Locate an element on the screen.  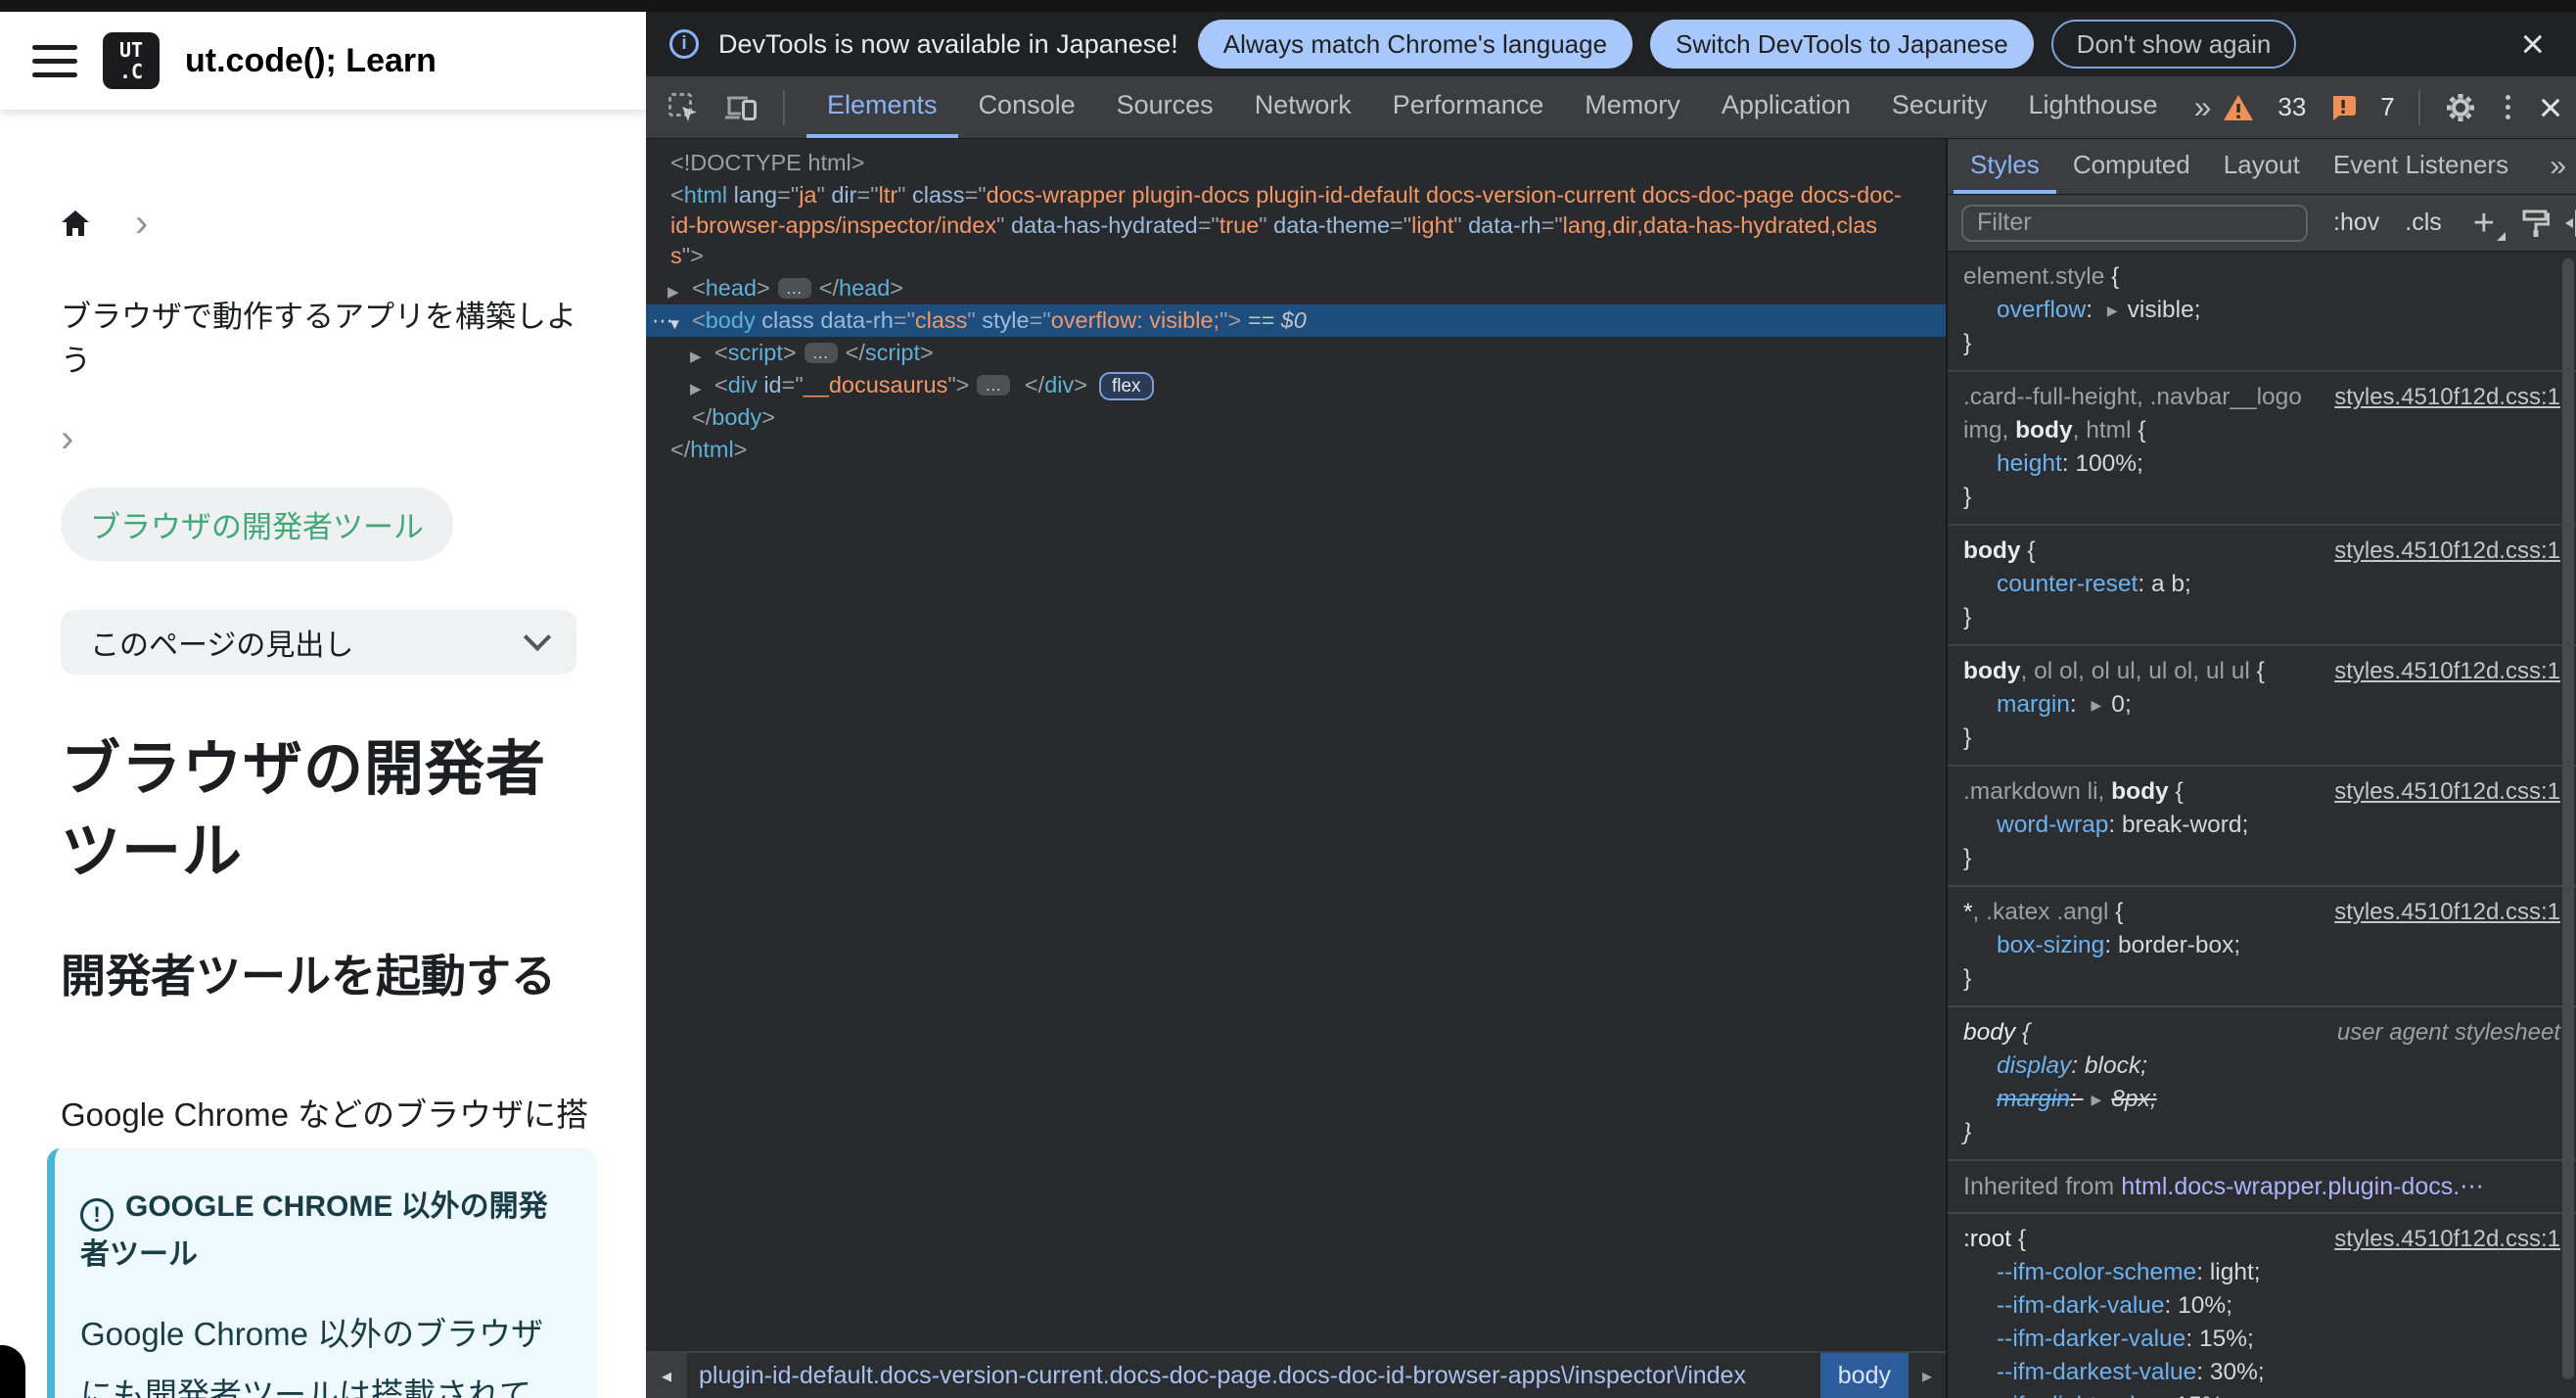
kebab-menu-icon is located at coordinates (2508, 107).